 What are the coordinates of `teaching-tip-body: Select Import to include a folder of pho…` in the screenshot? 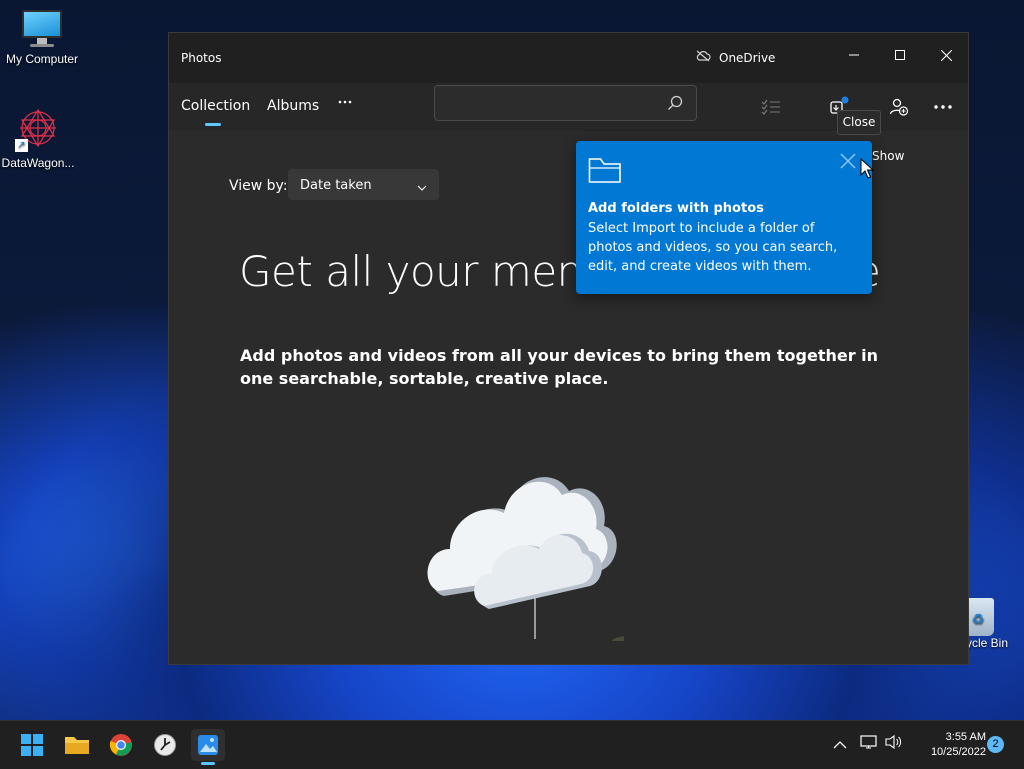 It's located at (713, 247).